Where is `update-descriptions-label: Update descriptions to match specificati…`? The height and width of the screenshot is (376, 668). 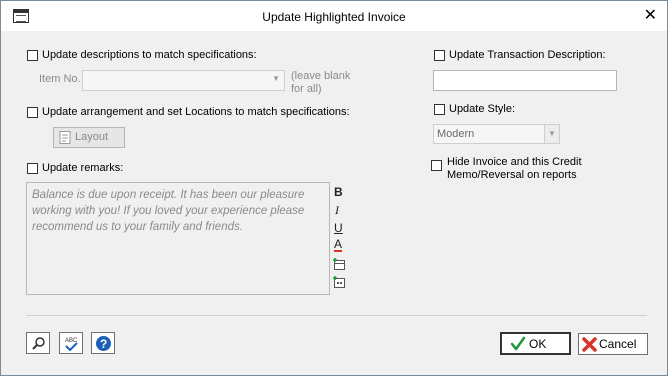
update-descriptions-label: Update descriptions to match specificati… is located at coordinates (149, 55).